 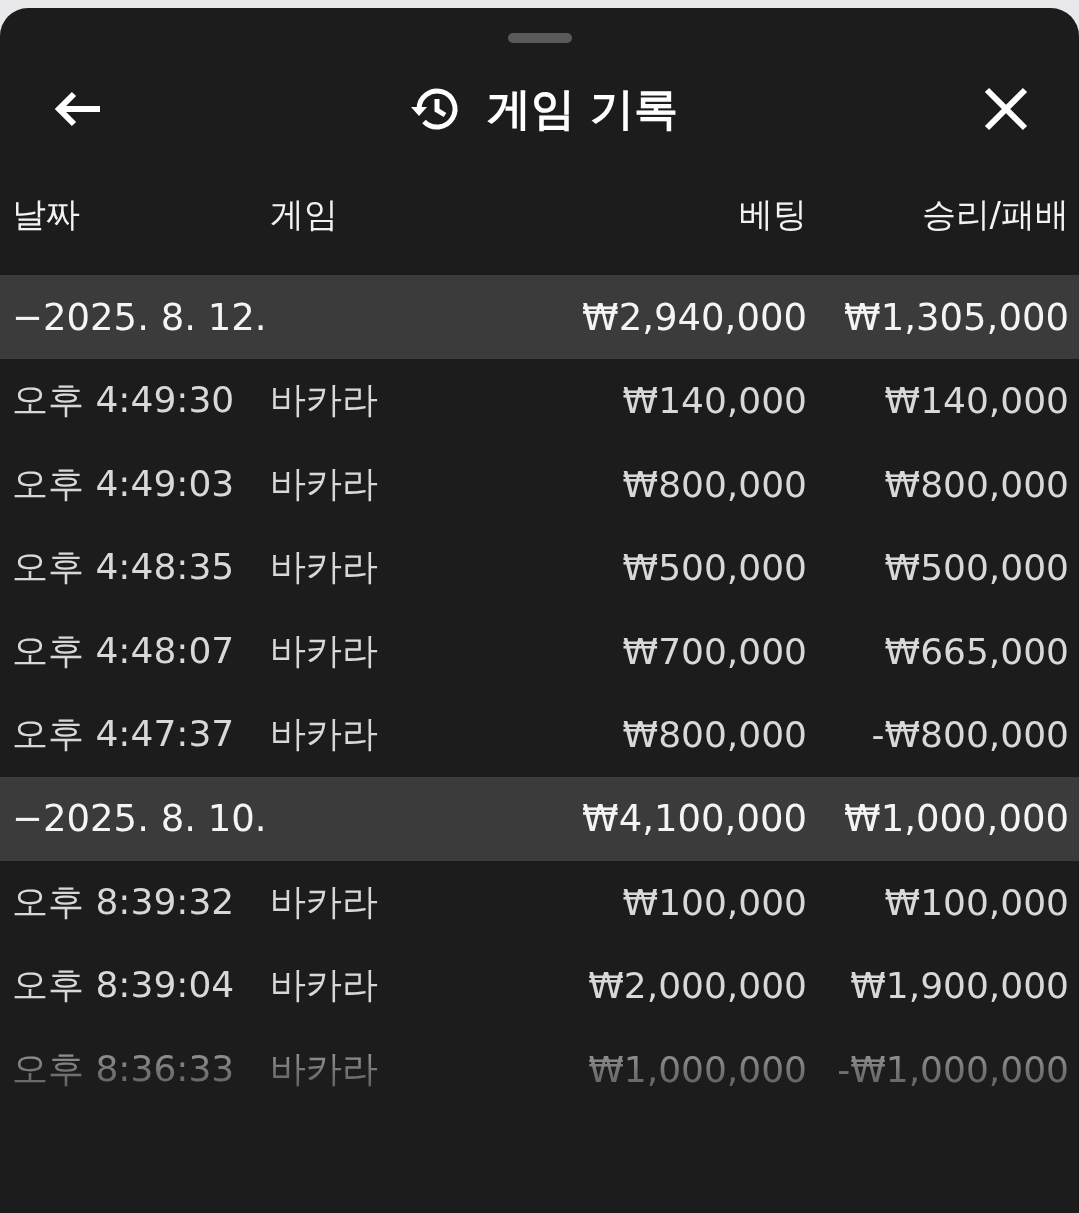 What do you see at coordinates (140, 818) in the screenshot?
I see `group-date: −2025. 8. 10.` at bounding box center [140, 818].